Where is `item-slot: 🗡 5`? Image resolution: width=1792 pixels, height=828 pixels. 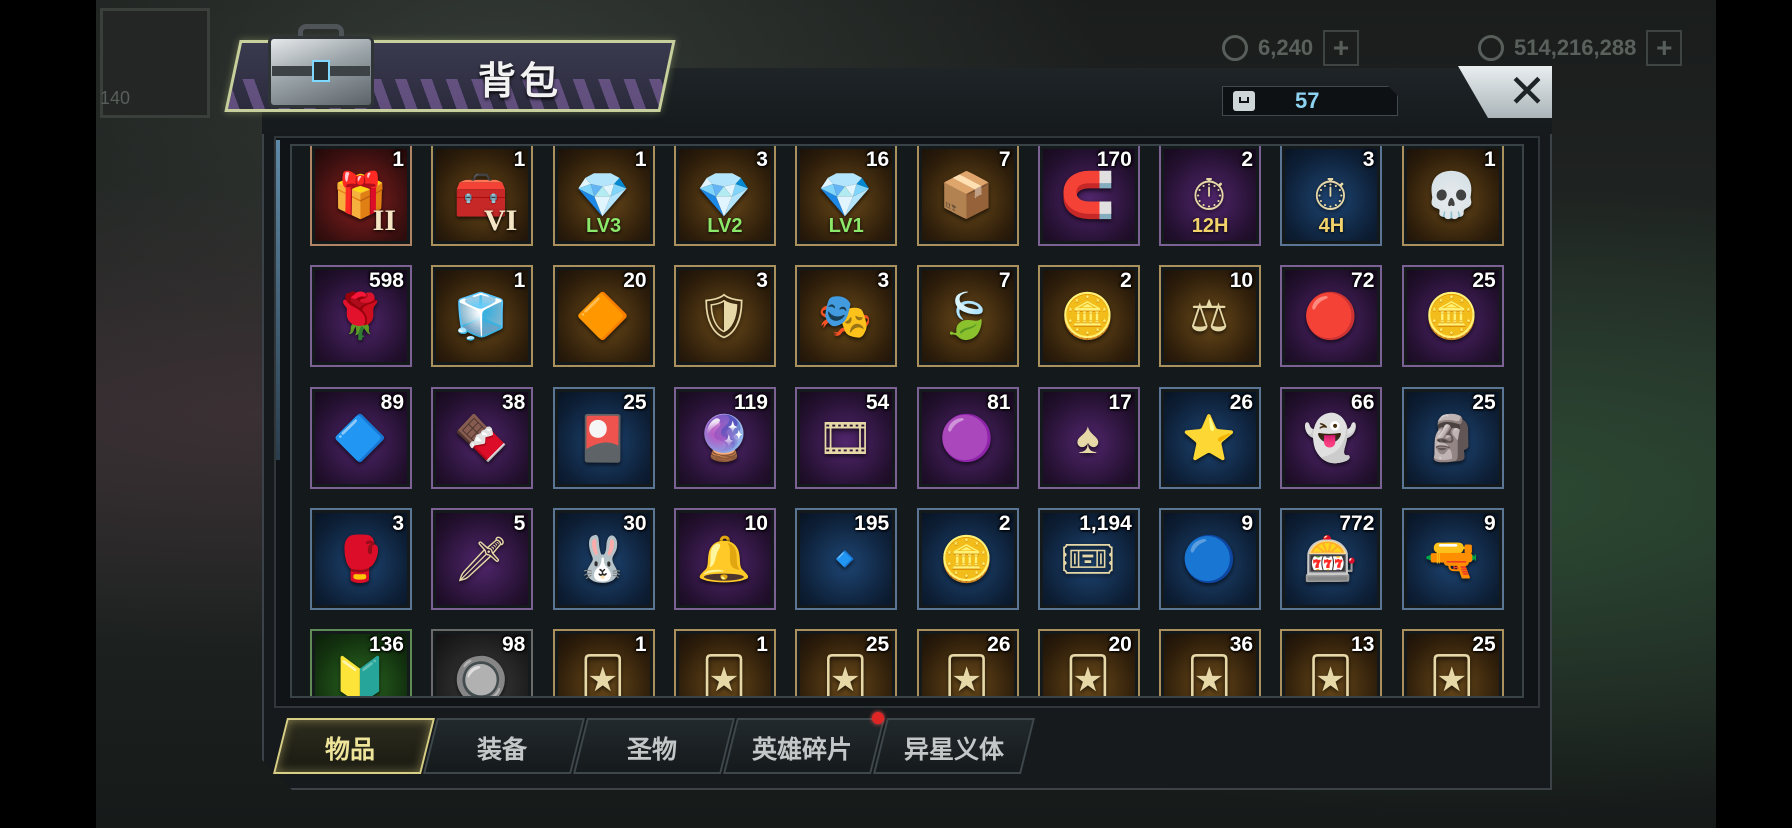 item-slot: 🗡 5 is located at coordinates (482, 558).